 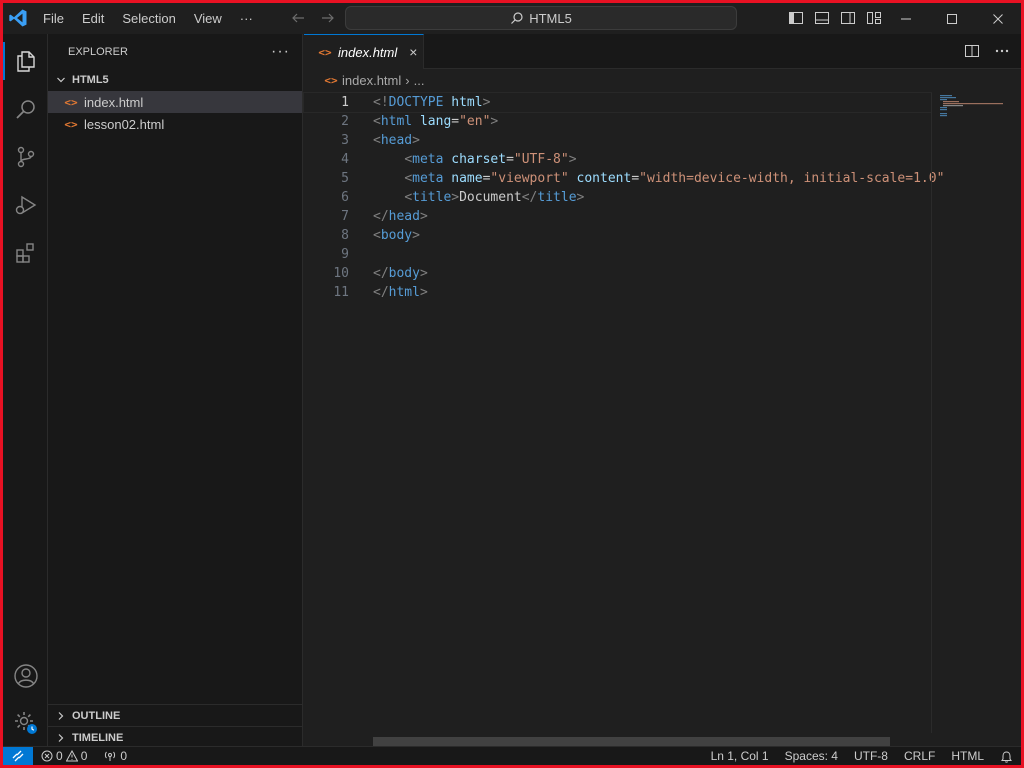 I want to click on menu-file: File, so click(x=53, y=19).